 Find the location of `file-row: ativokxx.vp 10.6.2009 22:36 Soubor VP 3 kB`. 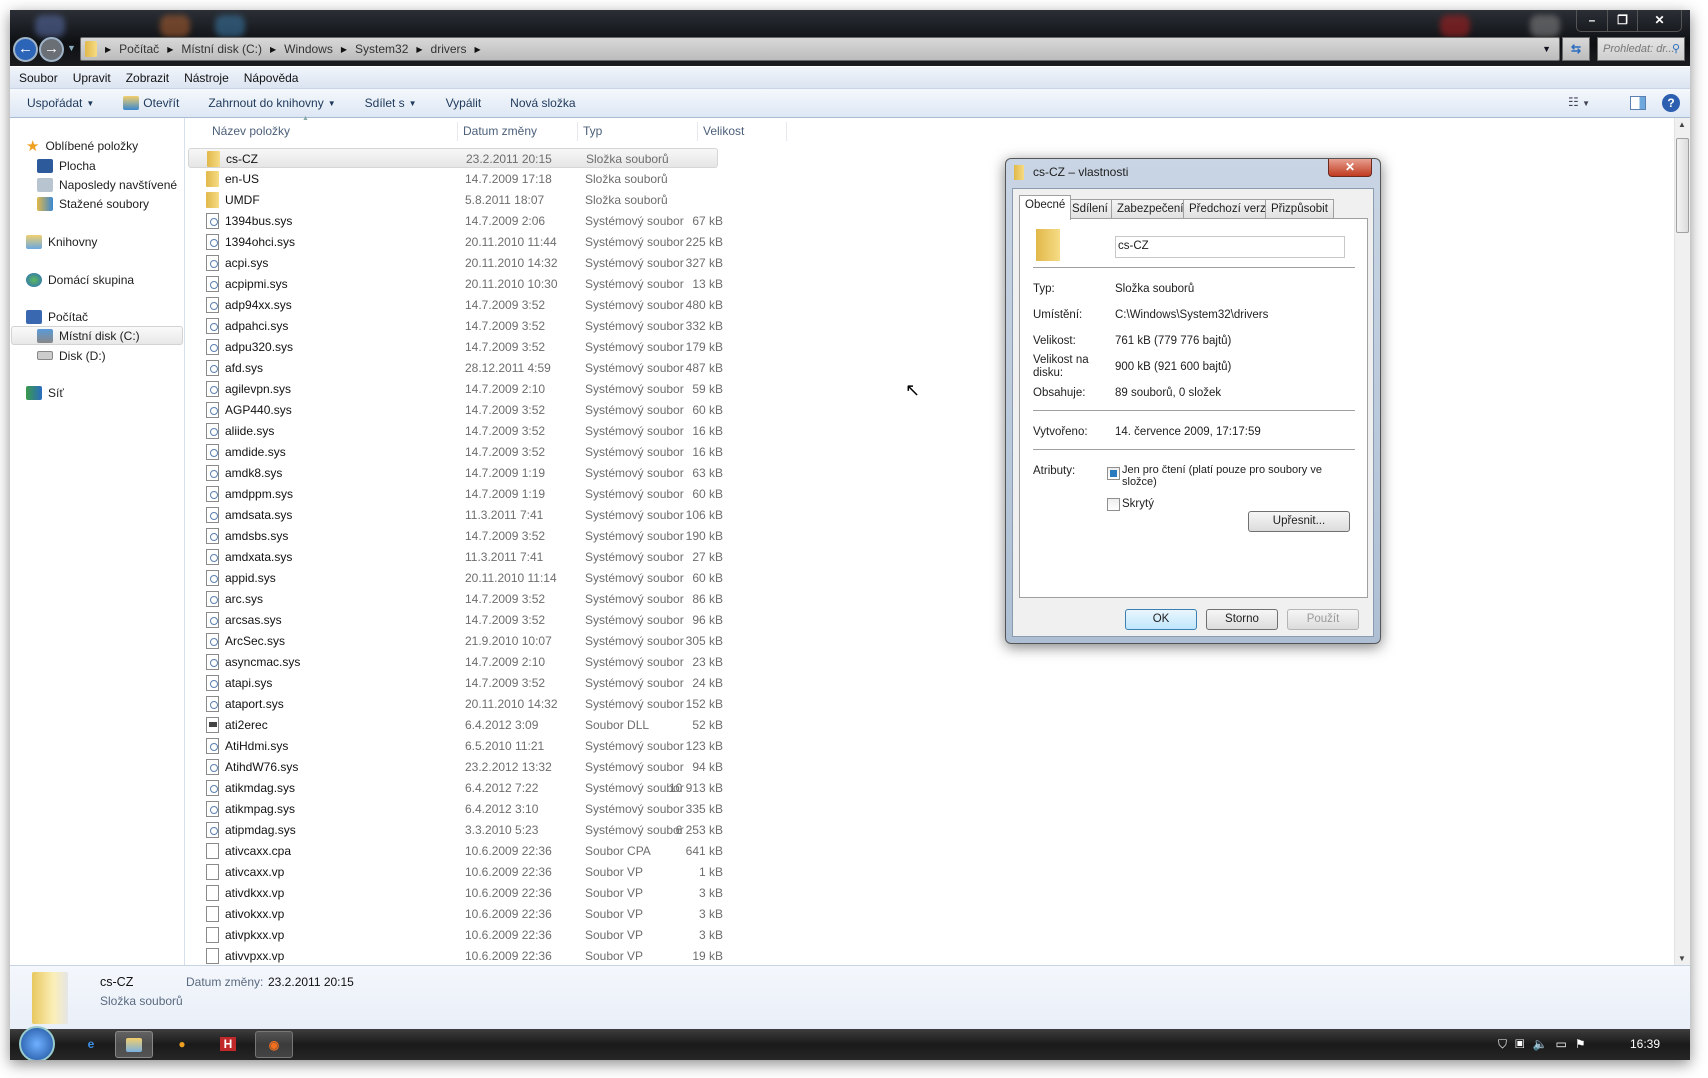

file-row: ativokxx.vp 10.6.2009 22:36 Soubor VP 3 kB is located at coordinates (455, 914).